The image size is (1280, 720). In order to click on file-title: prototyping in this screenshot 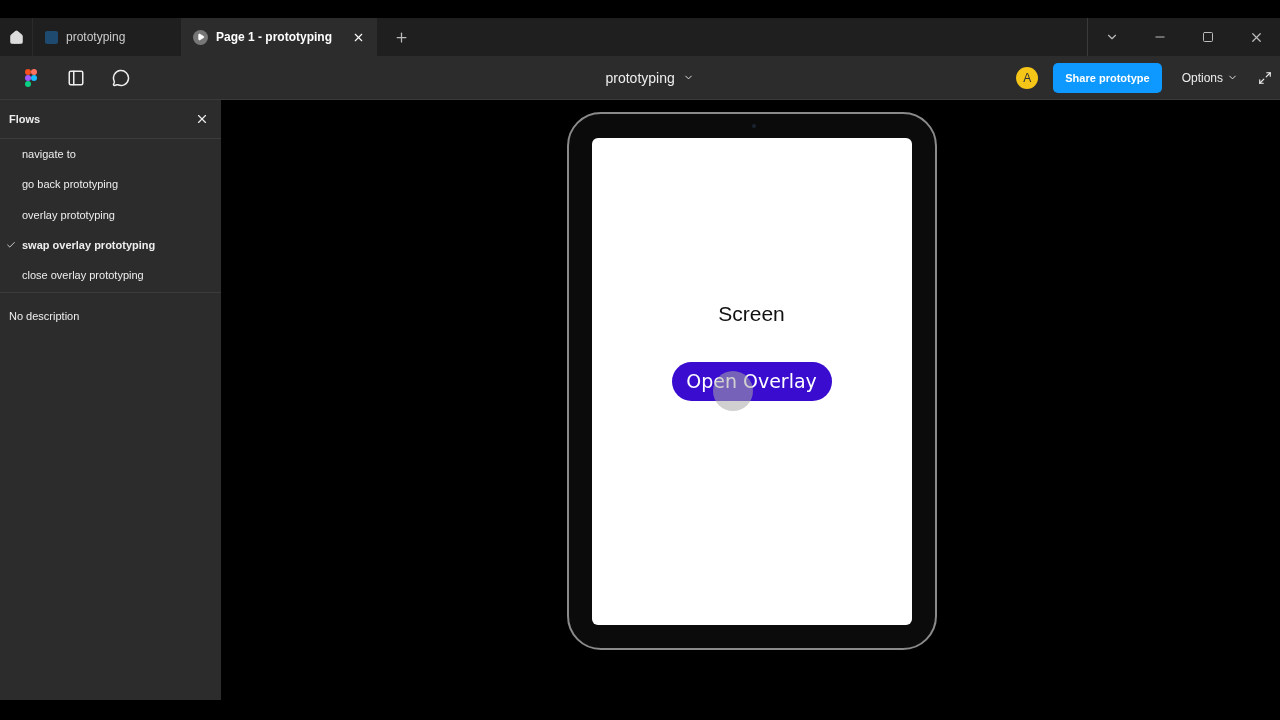, I will do `click(640, 77)`.